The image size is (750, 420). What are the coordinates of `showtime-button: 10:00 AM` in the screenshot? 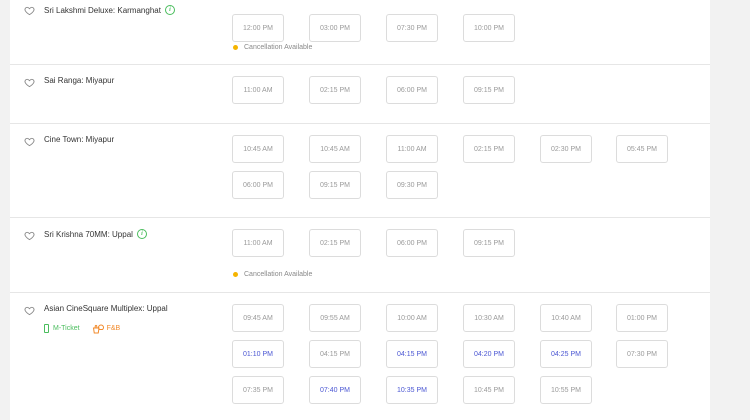 It's located at (412, 318).